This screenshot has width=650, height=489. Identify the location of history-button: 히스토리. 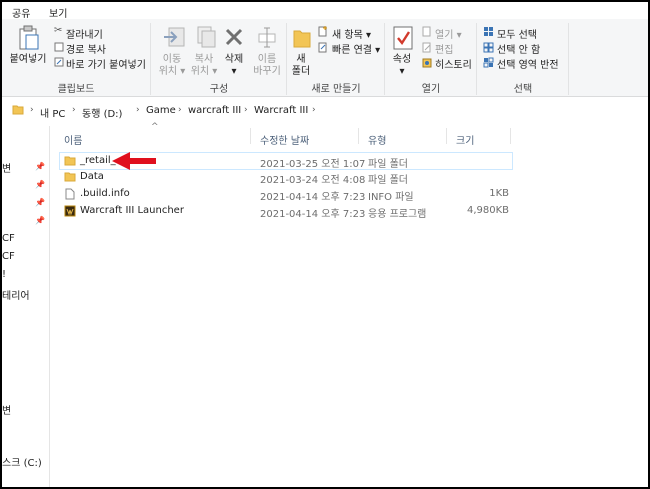
(453, 63).